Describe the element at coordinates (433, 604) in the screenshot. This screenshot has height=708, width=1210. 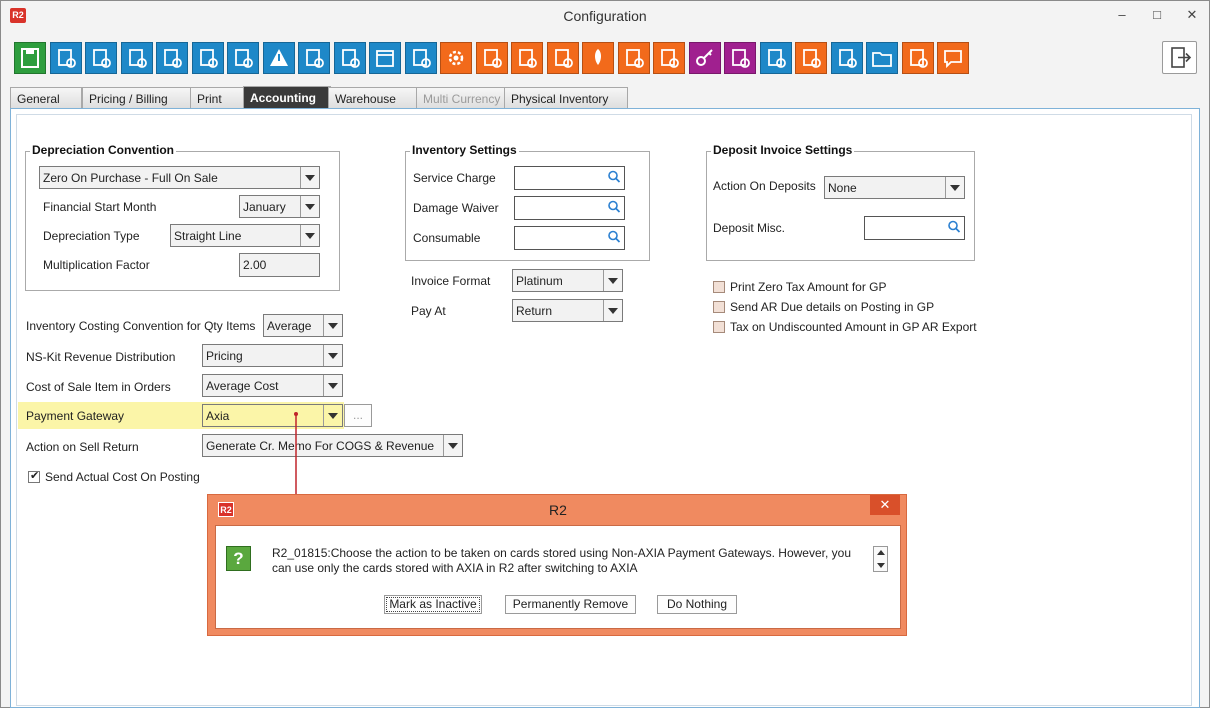
I see `mark-inactive-button: Mark as Inactive` at that location.